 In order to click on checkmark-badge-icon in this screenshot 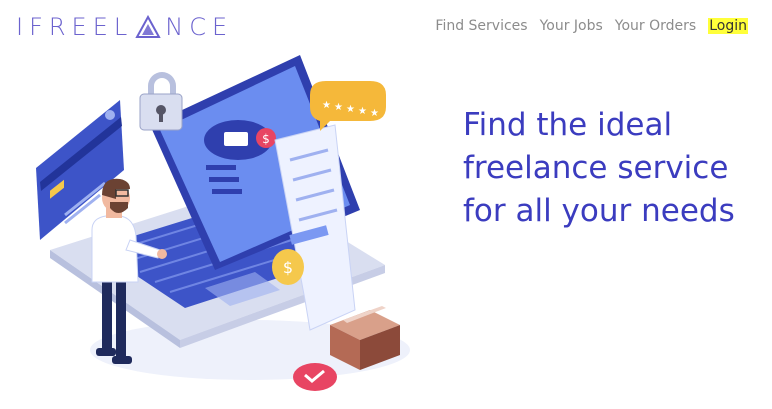, I will do `click(315, 377)`.